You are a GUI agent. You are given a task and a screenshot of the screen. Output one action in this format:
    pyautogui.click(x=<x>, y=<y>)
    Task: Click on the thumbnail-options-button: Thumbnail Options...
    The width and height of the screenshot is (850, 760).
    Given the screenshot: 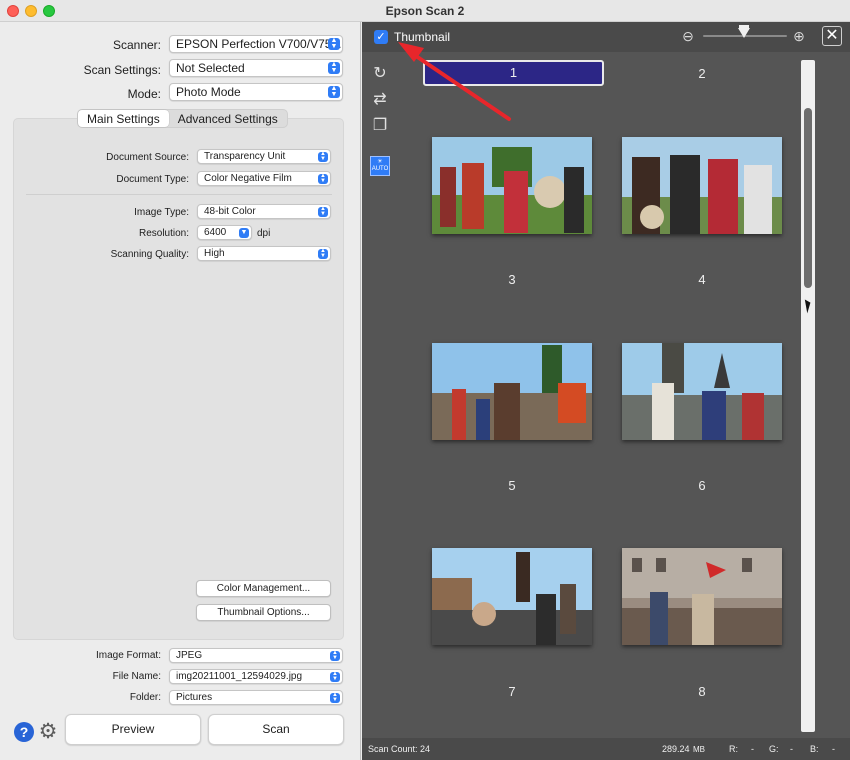 What is the action you would take?
    pyautogui.click(x=263, y=612)
    